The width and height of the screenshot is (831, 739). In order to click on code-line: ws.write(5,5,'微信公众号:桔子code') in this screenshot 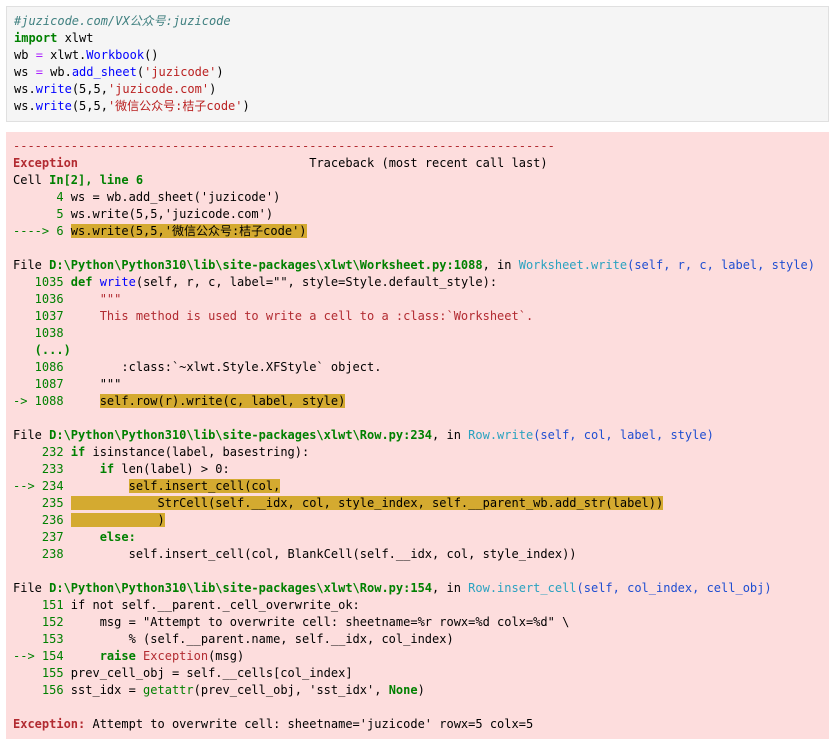, I will do `click(421, 106)`.